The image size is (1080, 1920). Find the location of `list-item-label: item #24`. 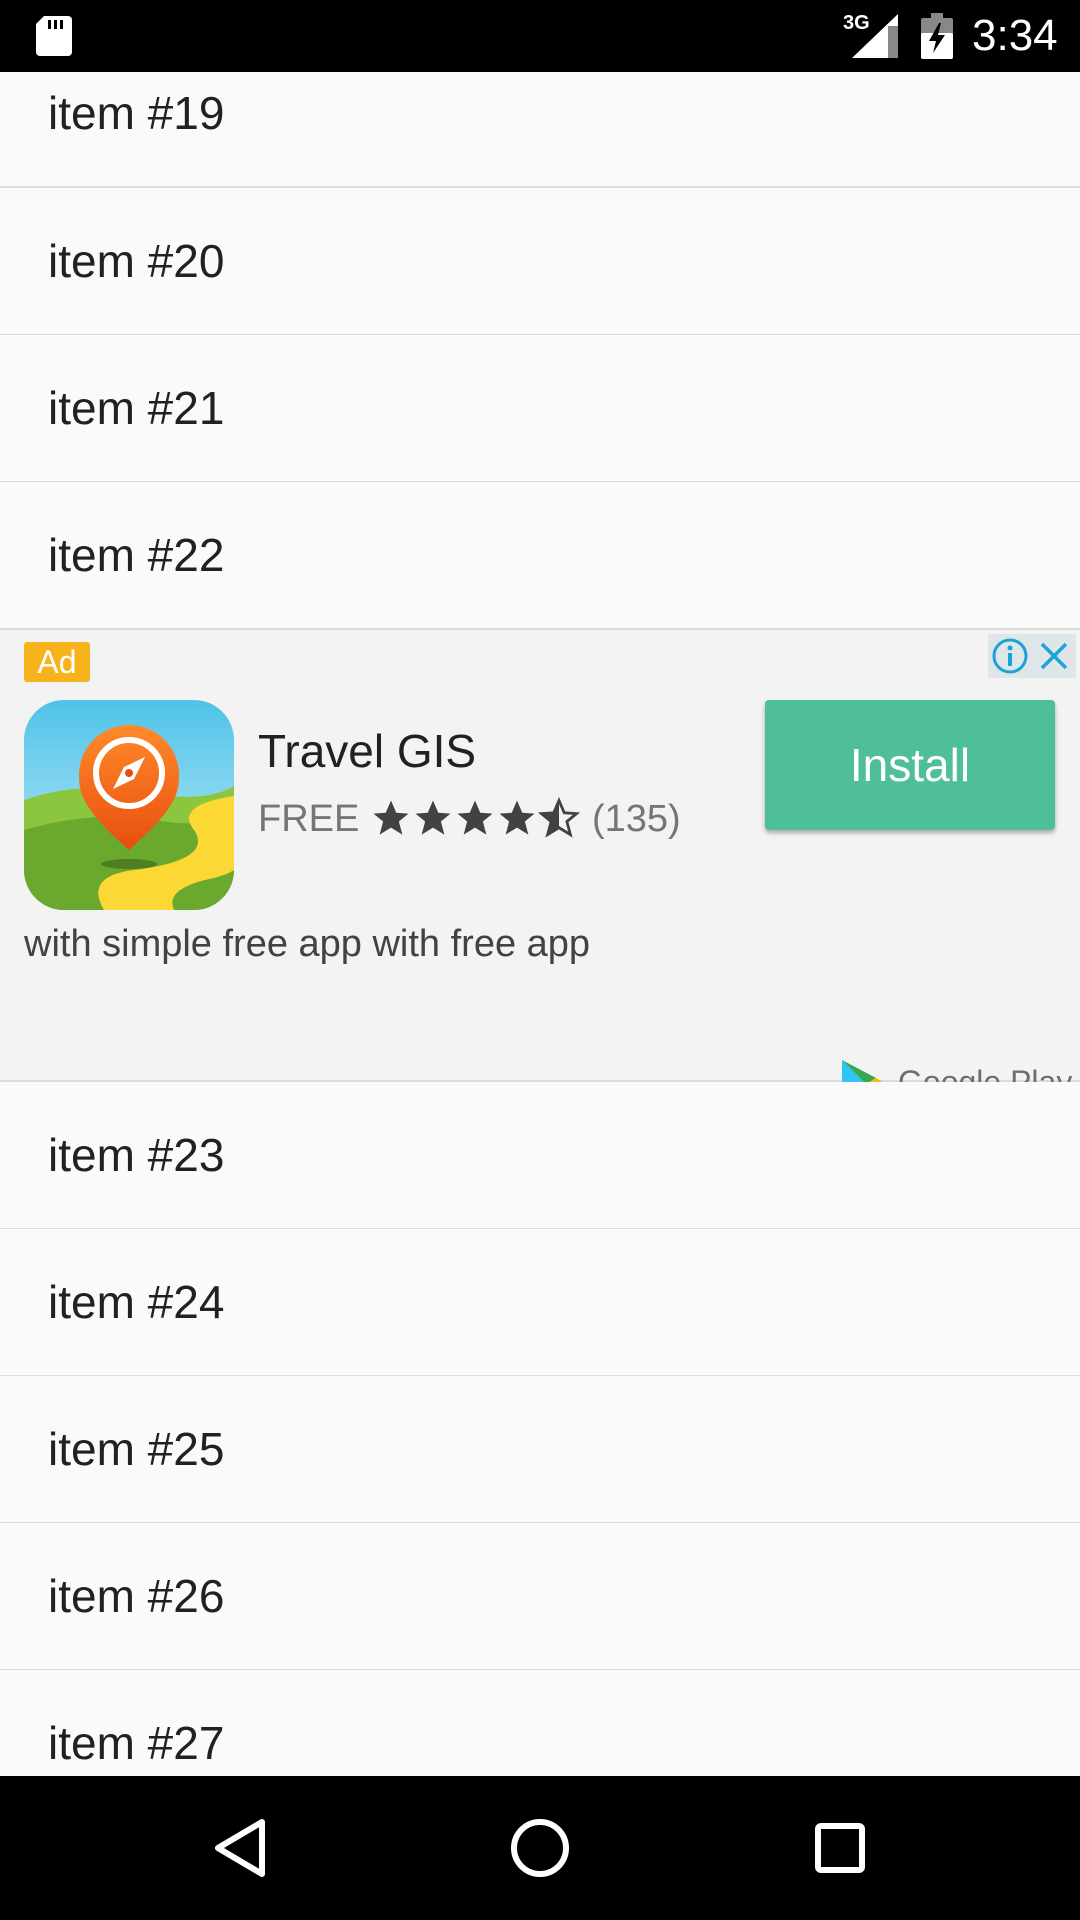

list-item-label: item #24 is located at coordinates (136, 1302).